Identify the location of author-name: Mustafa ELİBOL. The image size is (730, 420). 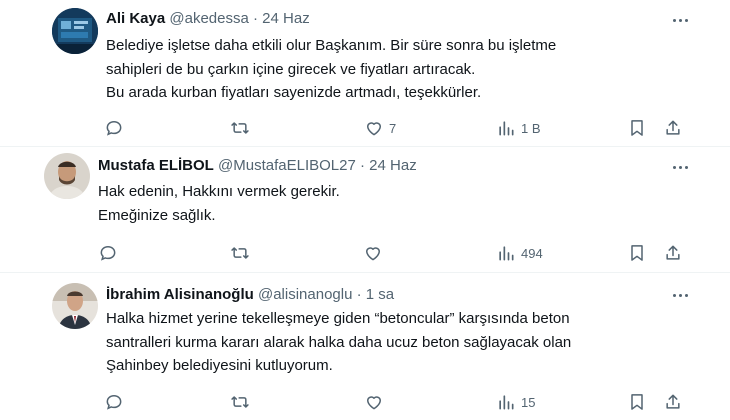
(156, 165).